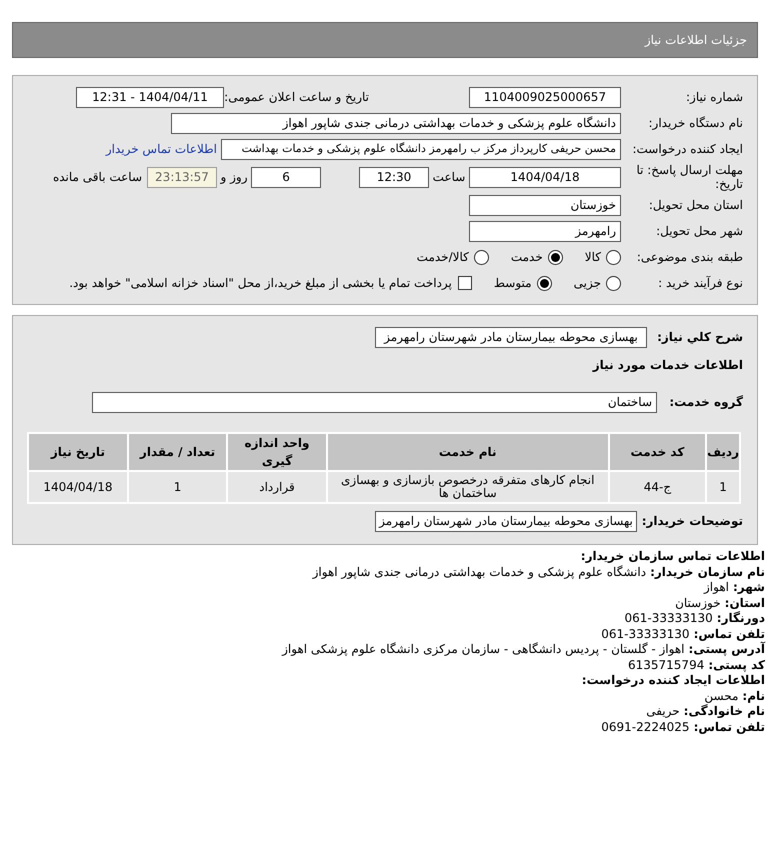  Describe the element at coordinates (483, 650) in the screenshot. I see `field-value: اهواز - گلستان - پردیس دانشگاهی - سازمان مرکزی دانشگاه علوم پزشکی اهواز` at that location.